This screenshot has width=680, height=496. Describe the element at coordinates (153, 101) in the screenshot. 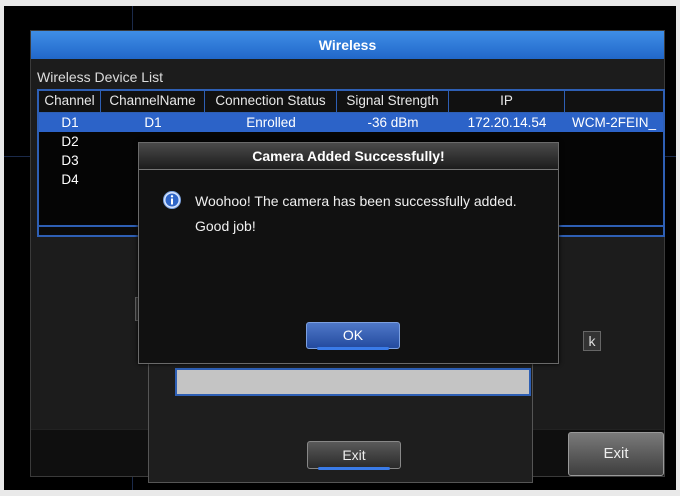

I see `col-header-channel-name: ChannelName` at that location.